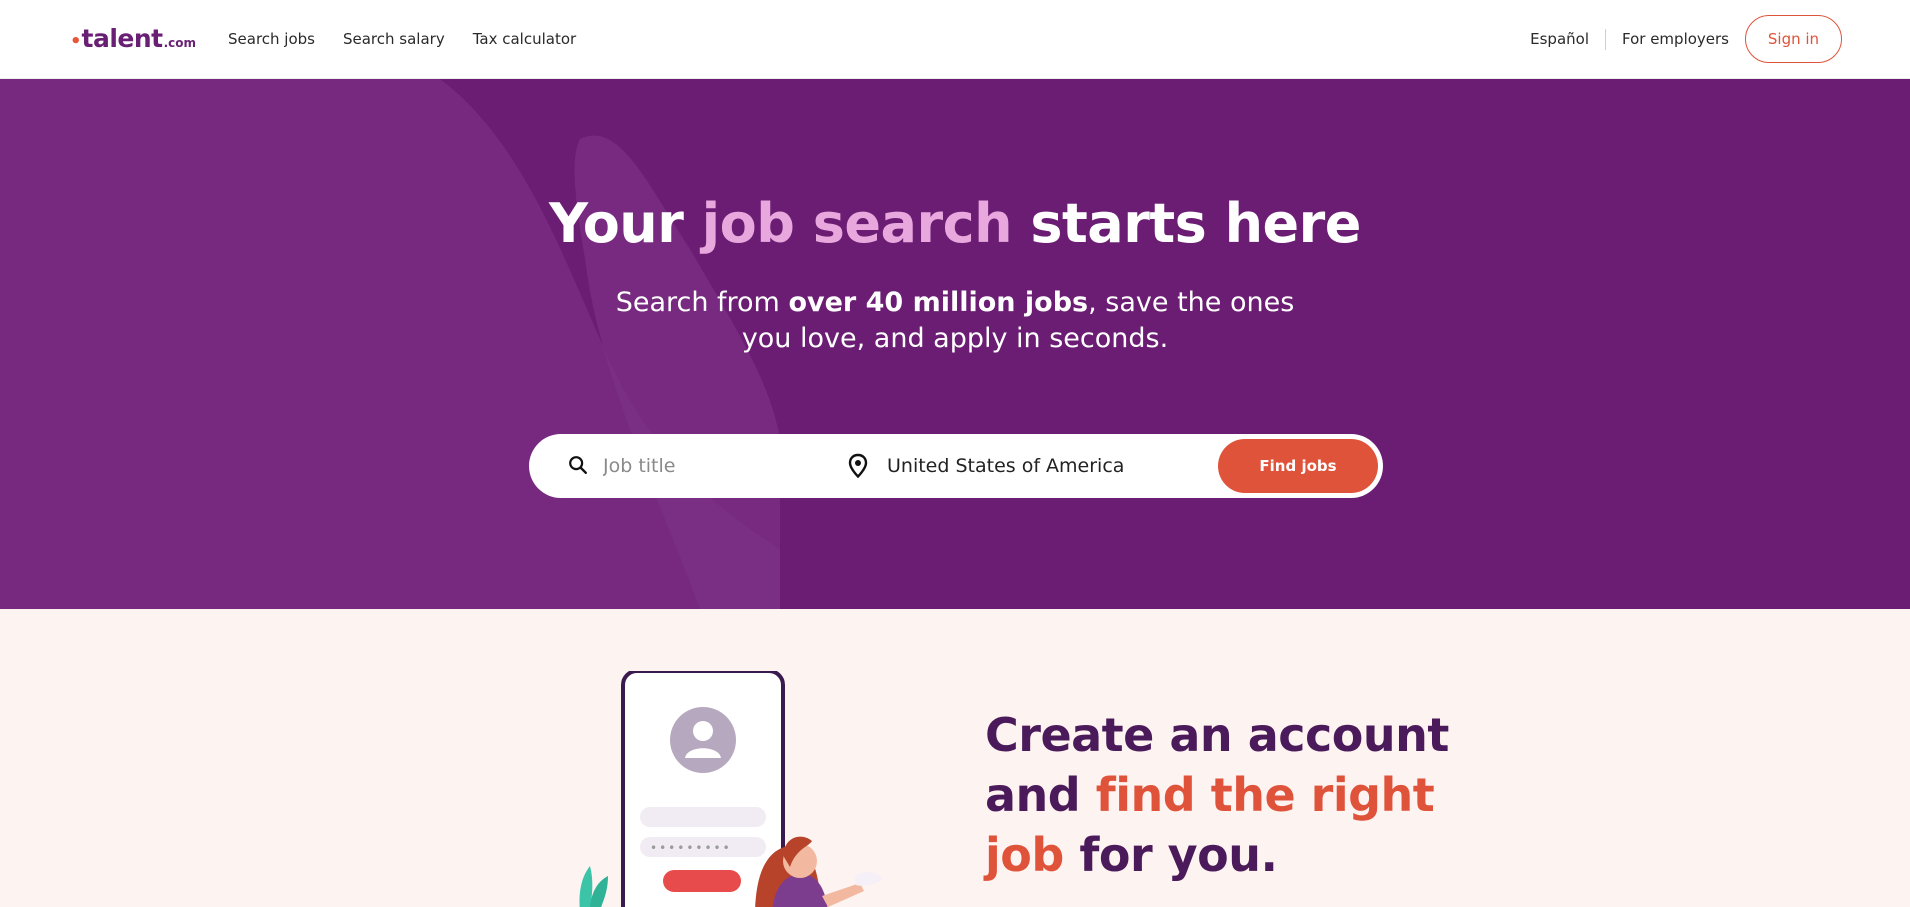 The width and height of the screenshot is (1910, 907). Describe the element at coordinates (1191, 302) in the screenshot. I see `subtitle-part2: , save the ones` at that location.